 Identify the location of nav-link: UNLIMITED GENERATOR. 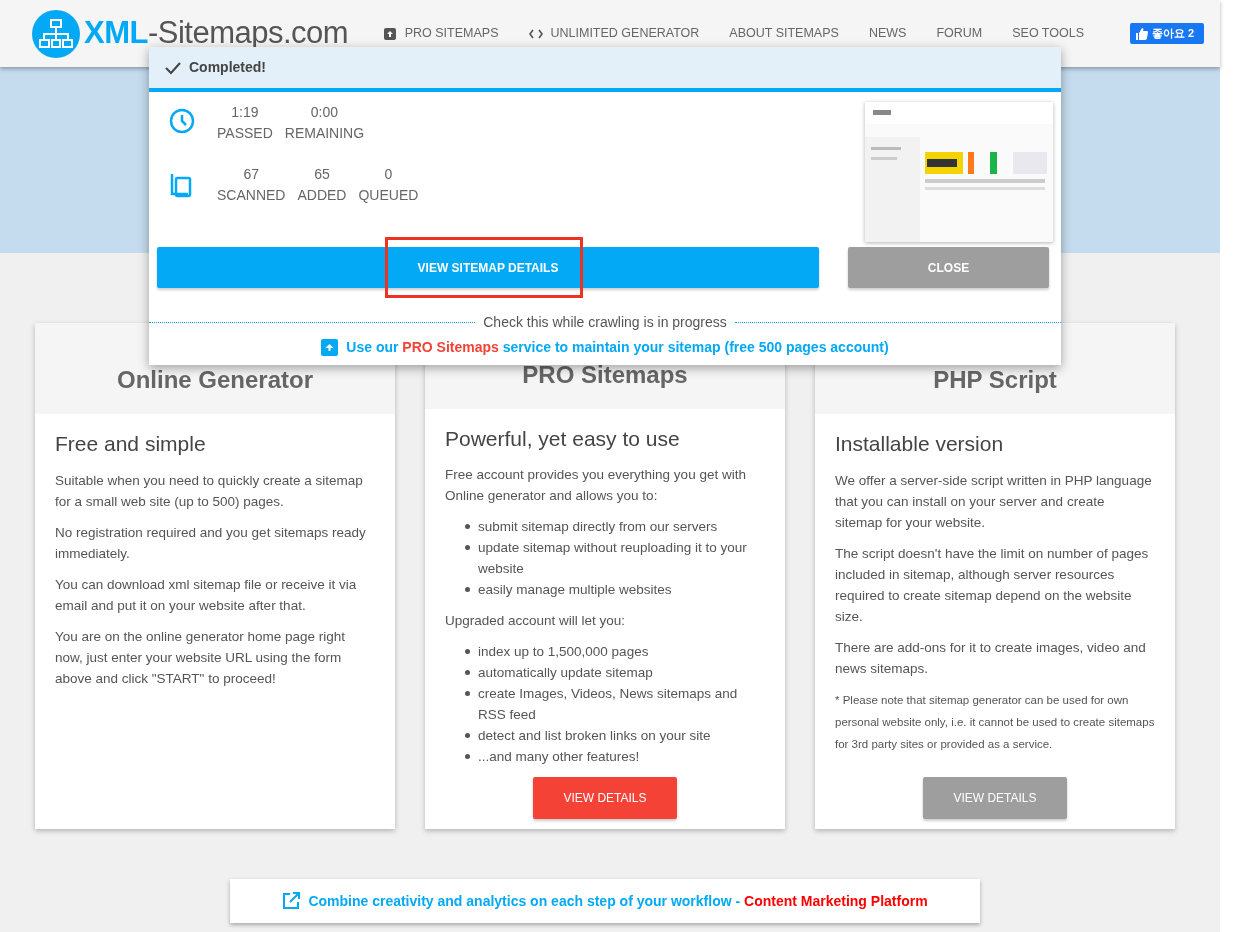
(614, 33).